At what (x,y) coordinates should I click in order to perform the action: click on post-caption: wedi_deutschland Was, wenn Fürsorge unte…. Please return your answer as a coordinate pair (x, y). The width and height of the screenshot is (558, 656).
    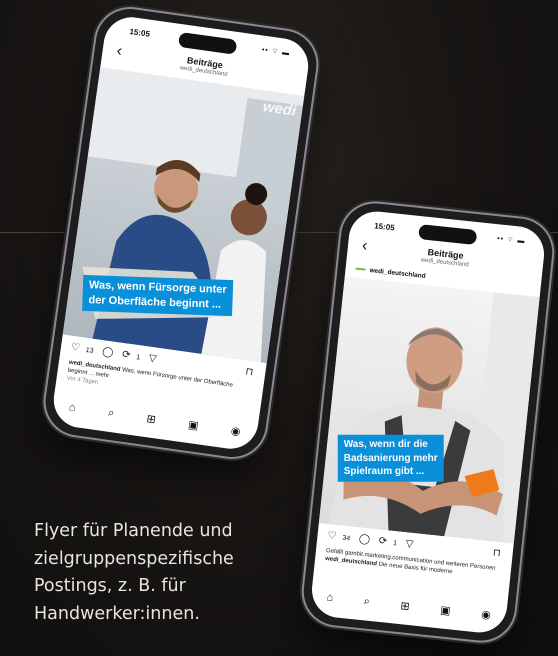
    Looking at the image, I should click on (159, 384).